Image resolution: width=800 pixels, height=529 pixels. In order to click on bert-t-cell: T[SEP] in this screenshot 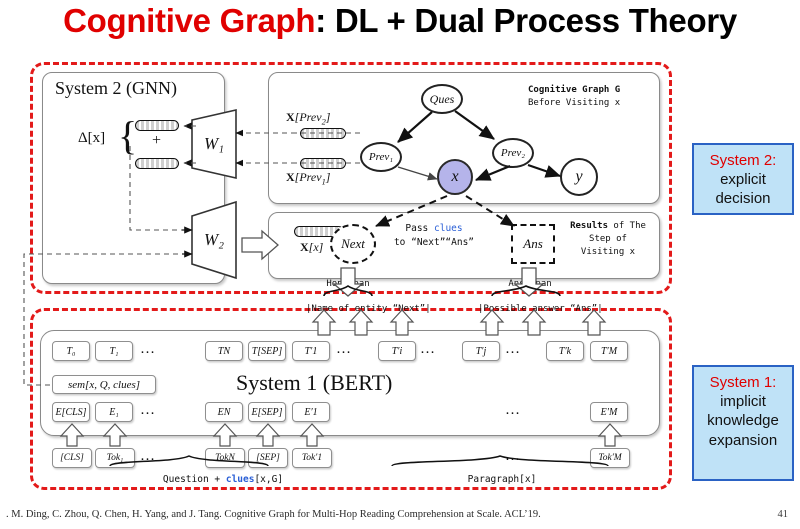, I will do `click(267, 351)`.